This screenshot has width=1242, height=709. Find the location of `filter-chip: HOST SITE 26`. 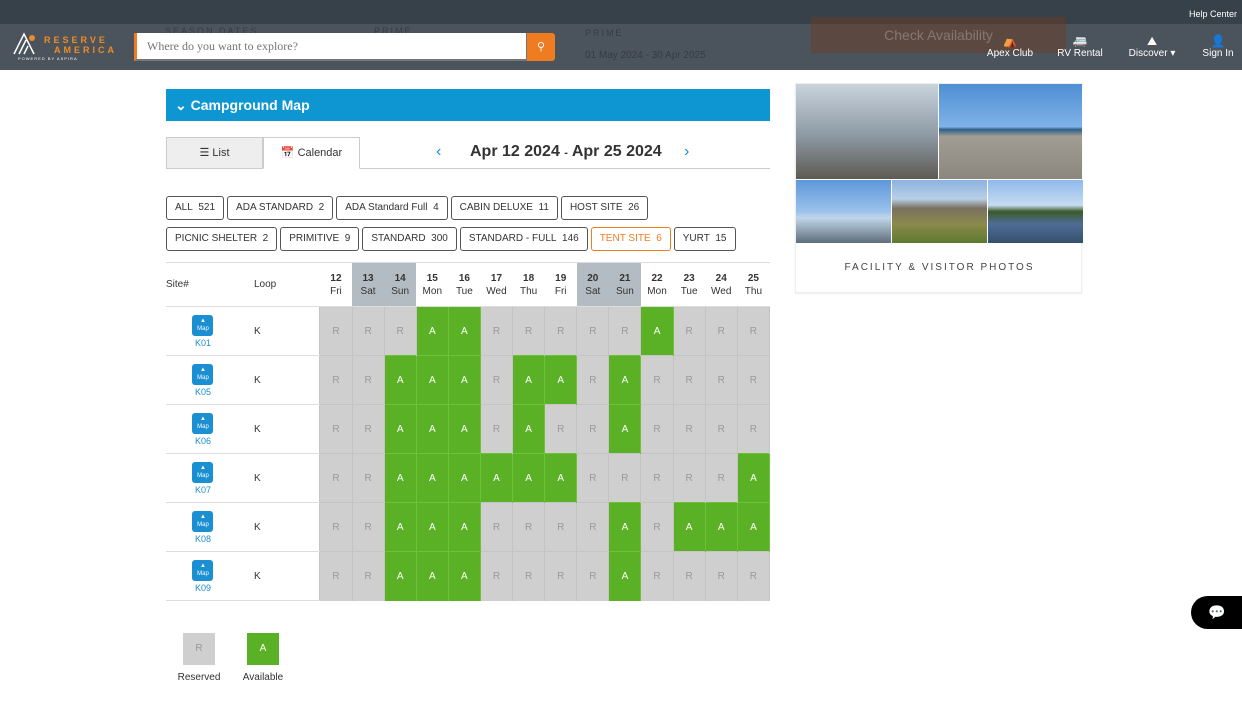

filter-chip: HOST SITE 26 is located at coordinates (604, 208).